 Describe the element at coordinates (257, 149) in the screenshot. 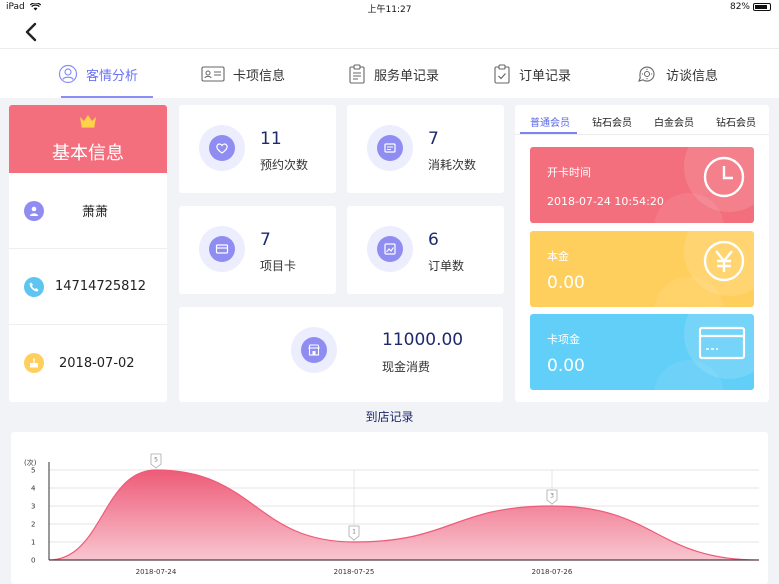

I see `stat-appointments: 11 预约次数` at that location.